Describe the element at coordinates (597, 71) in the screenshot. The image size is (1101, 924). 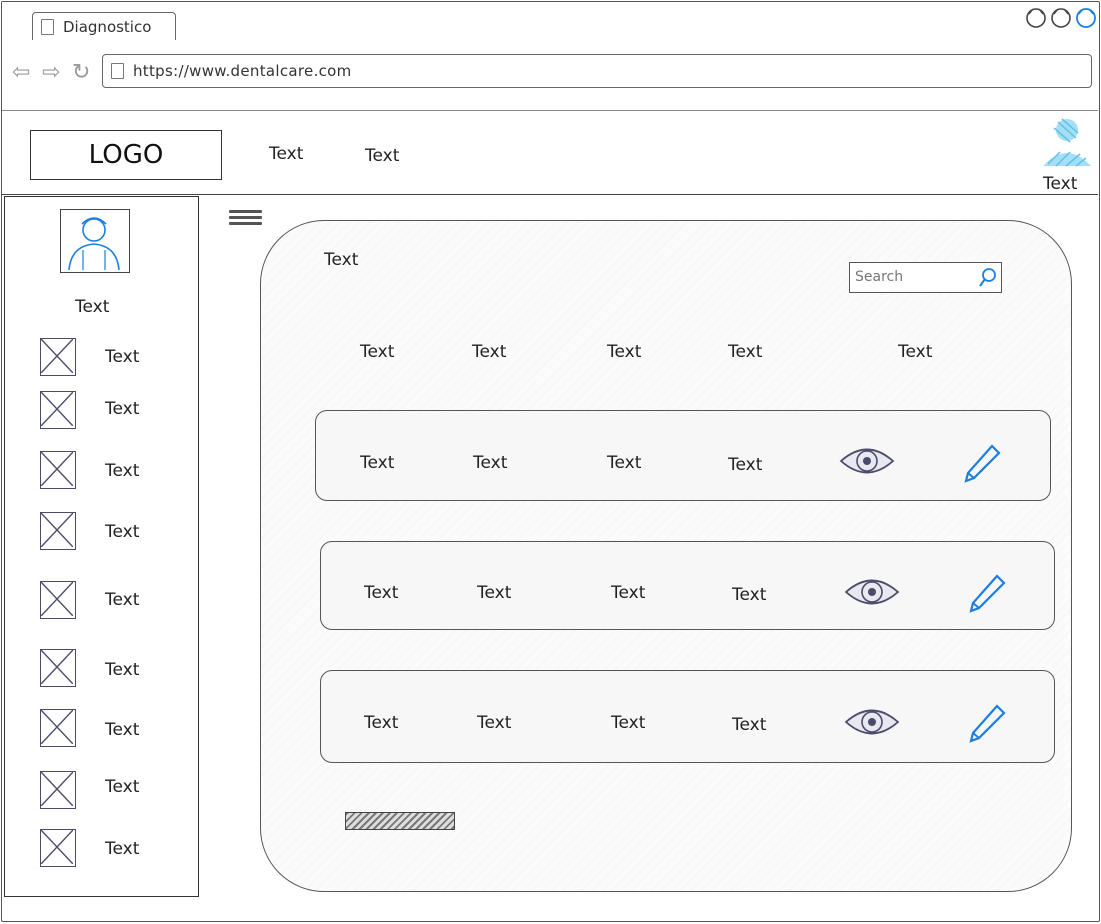
I see `url-field: https://www.dentalcare.com` at that location.